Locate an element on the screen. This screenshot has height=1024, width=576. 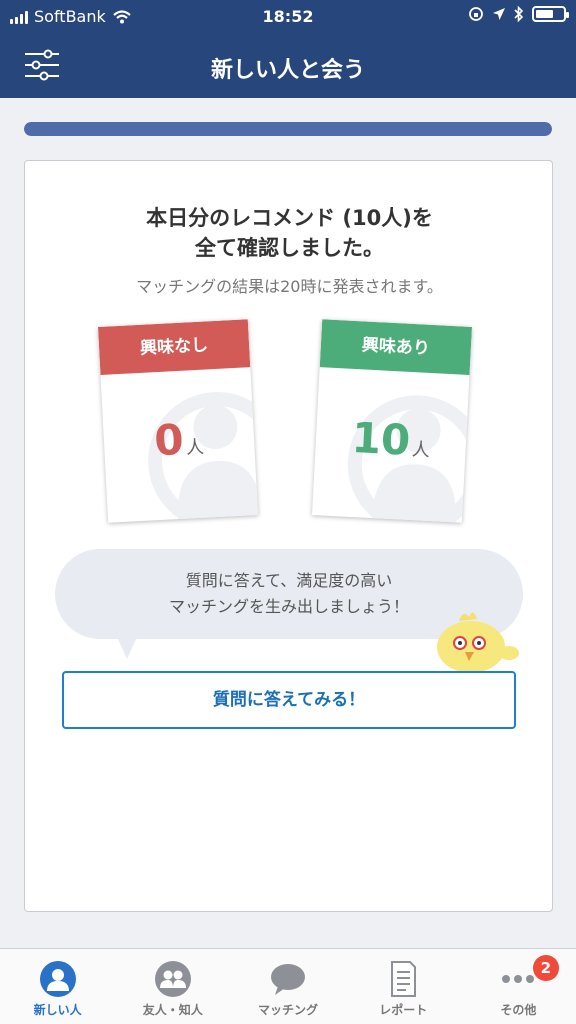
tab-more: 2 その他 is located at coordinates (518, 986).